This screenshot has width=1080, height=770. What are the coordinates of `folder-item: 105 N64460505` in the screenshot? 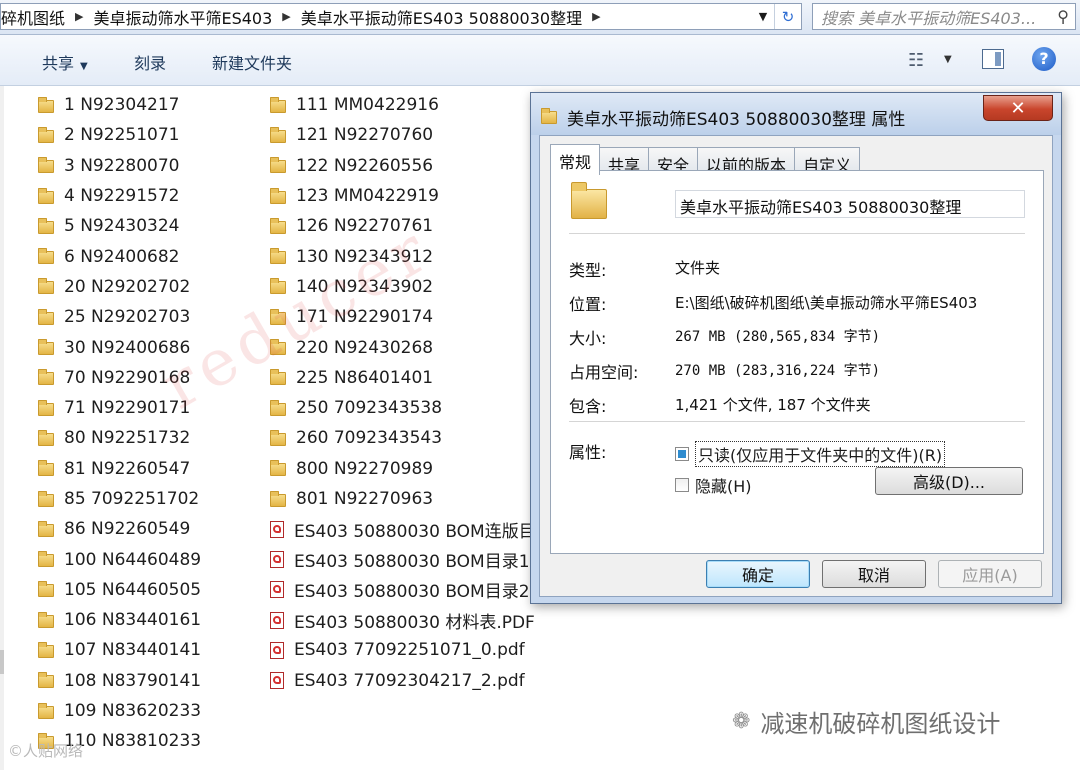 It's located at (119, 590).